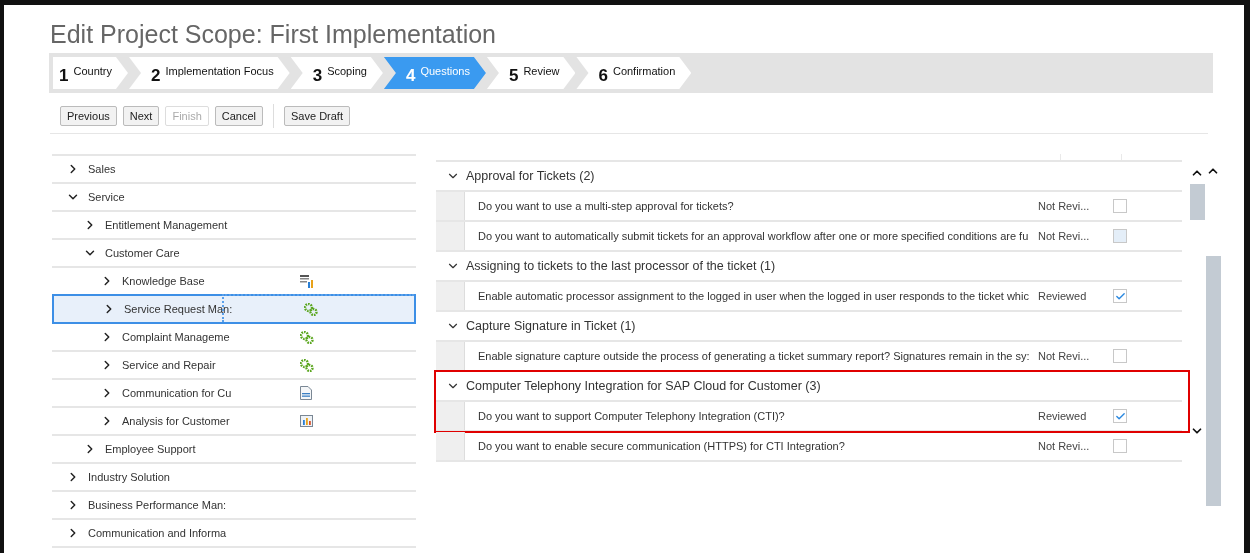 Image resolution: width=1250 pixels, height=553 pixels. Describe the element at coordinates (157, 533) in the screenshot. I see `tree-item-label: Communication and Informa` at that location.